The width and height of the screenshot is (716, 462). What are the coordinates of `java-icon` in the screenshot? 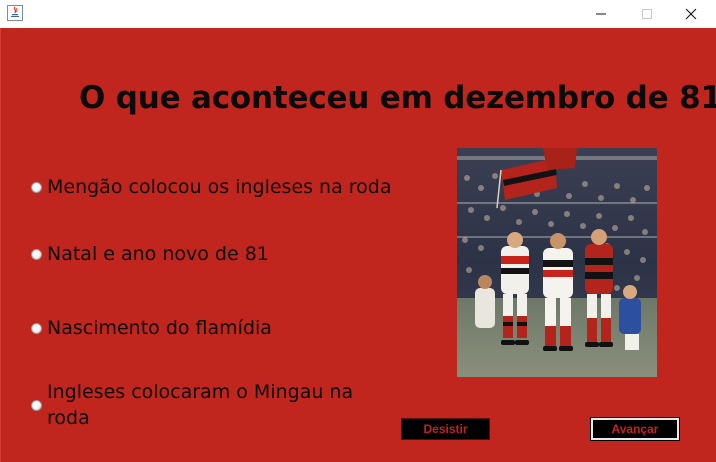 It's located at (15, 13).